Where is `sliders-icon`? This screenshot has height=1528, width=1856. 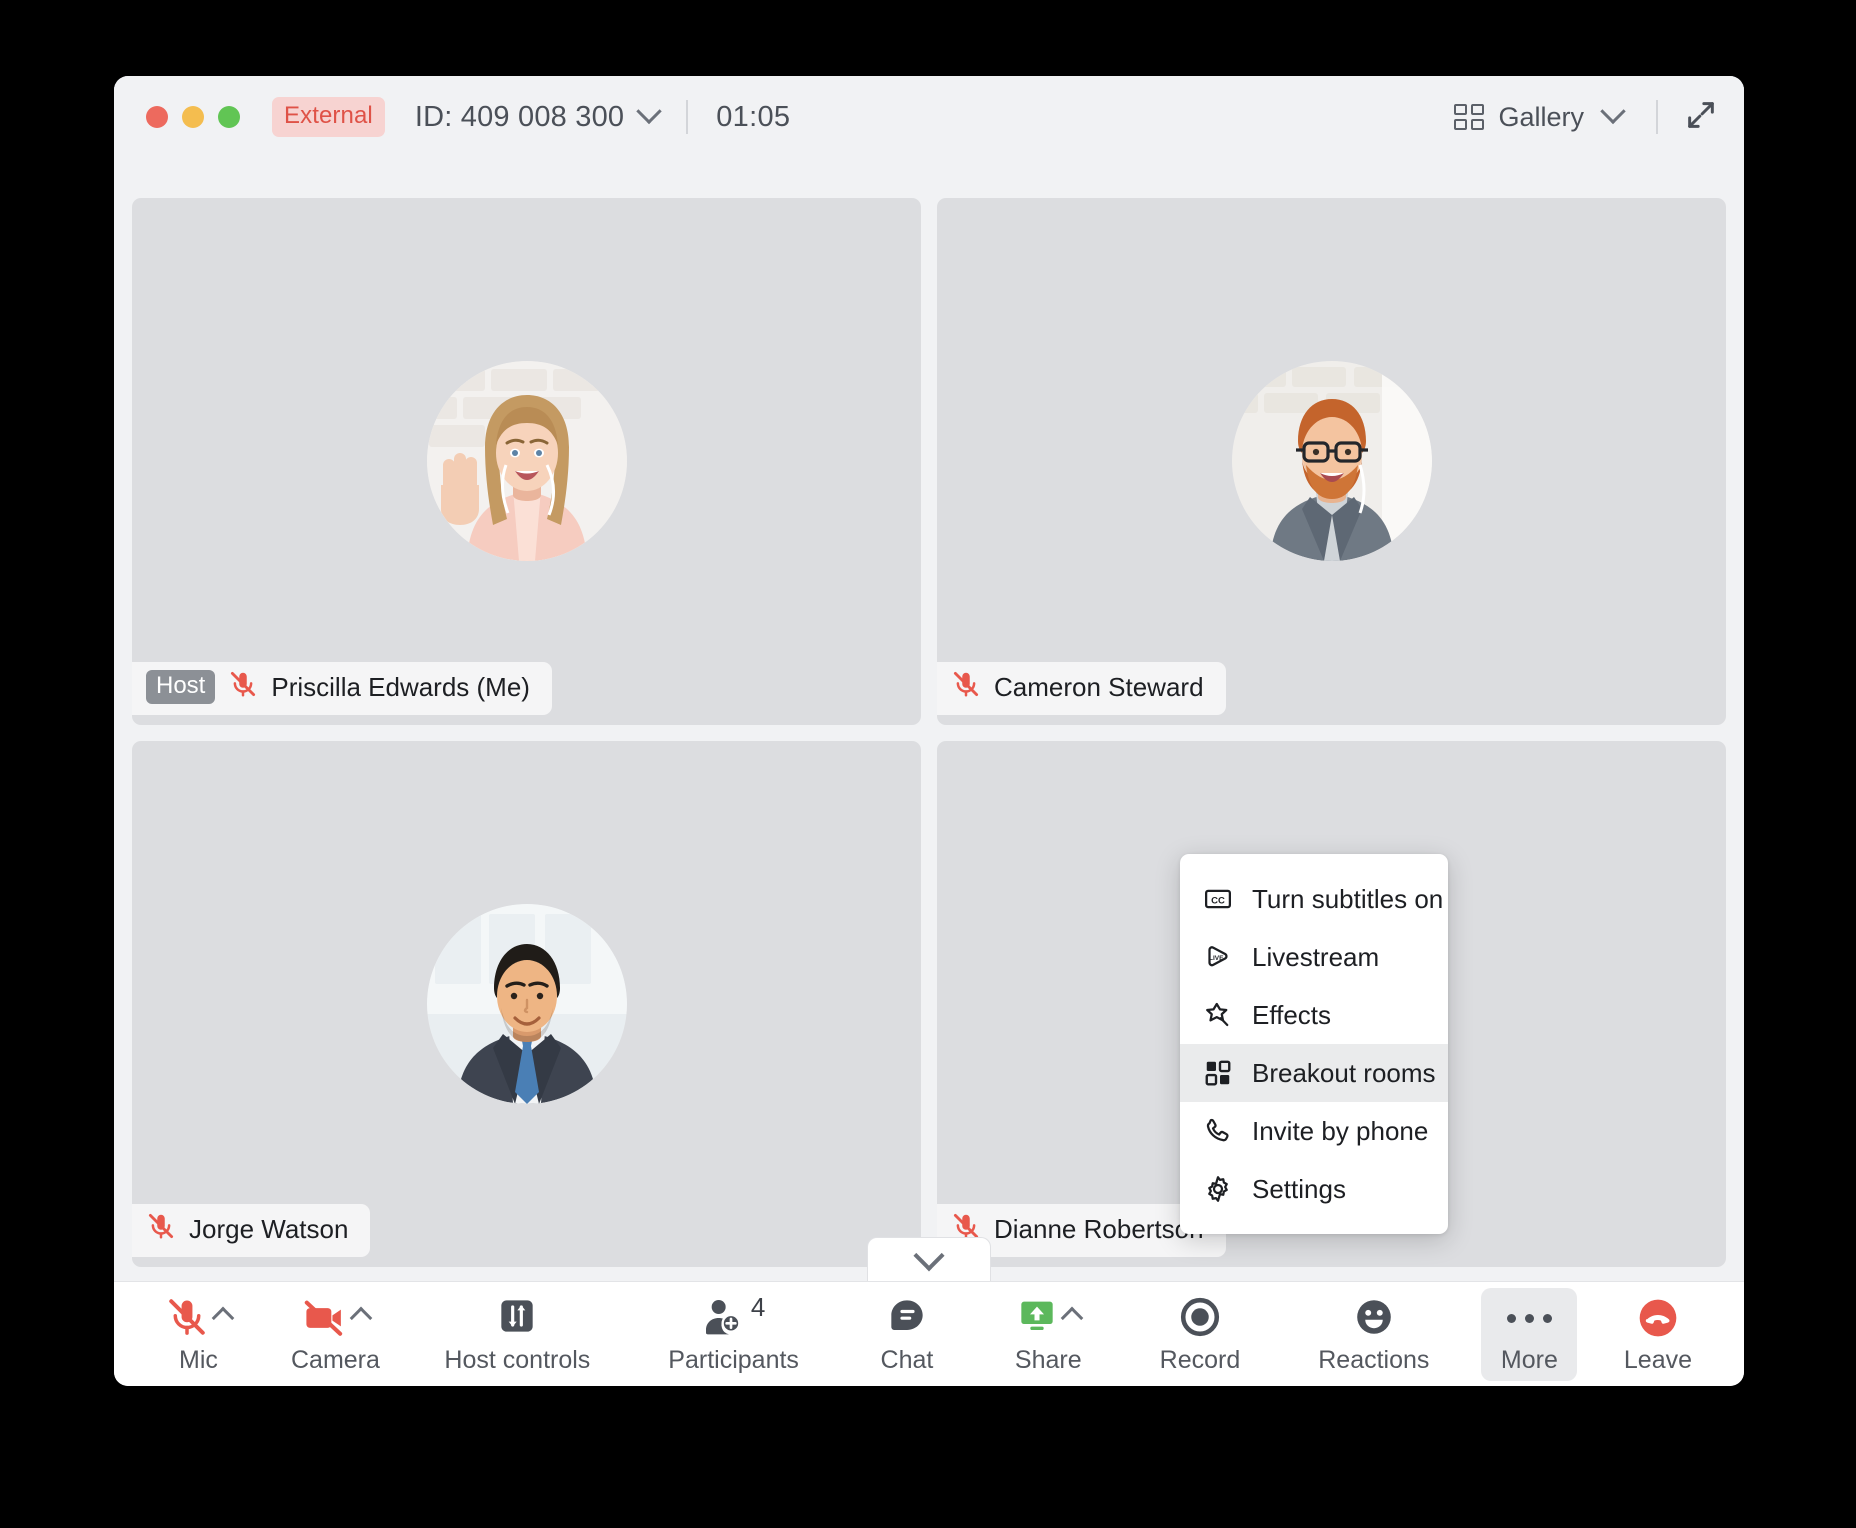
sliders-icon is located at coordinates (517, 1318).